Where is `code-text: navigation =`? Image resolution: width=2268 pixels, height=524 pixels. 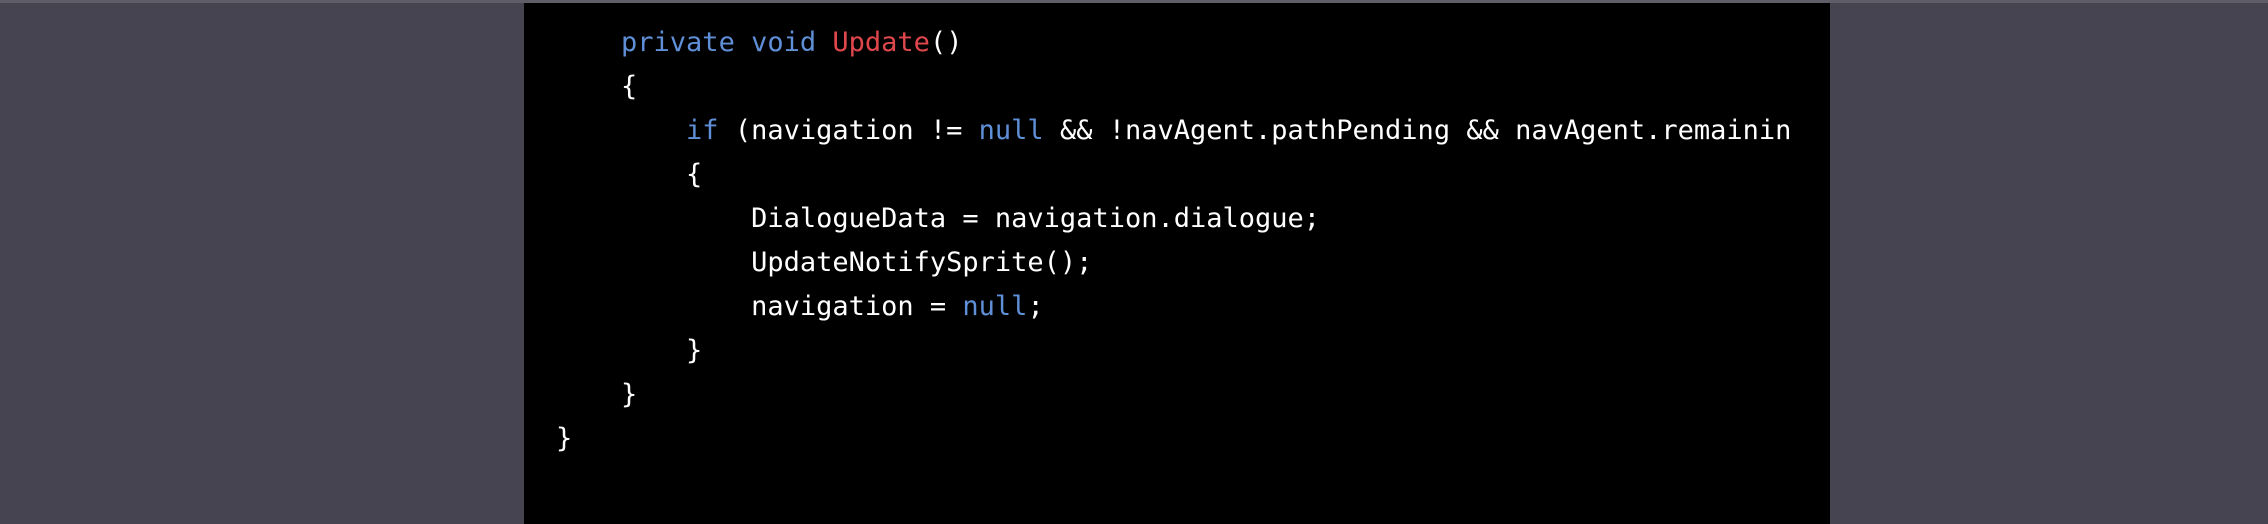
code-text: navigation = is located at coordinates (857, 306).